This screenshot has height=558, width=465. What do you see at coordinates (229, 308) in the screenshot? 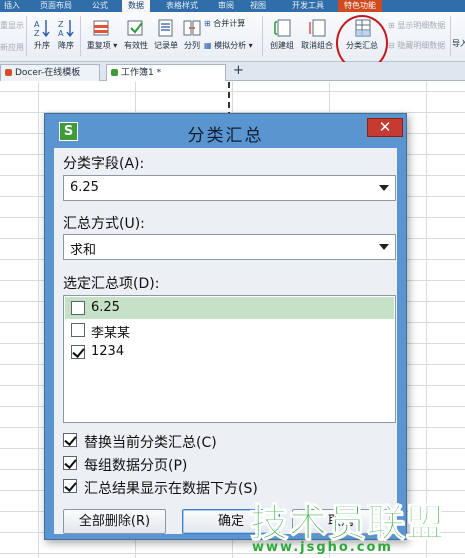
I see `list-item: 6.25` at bounding box center [229, 308].